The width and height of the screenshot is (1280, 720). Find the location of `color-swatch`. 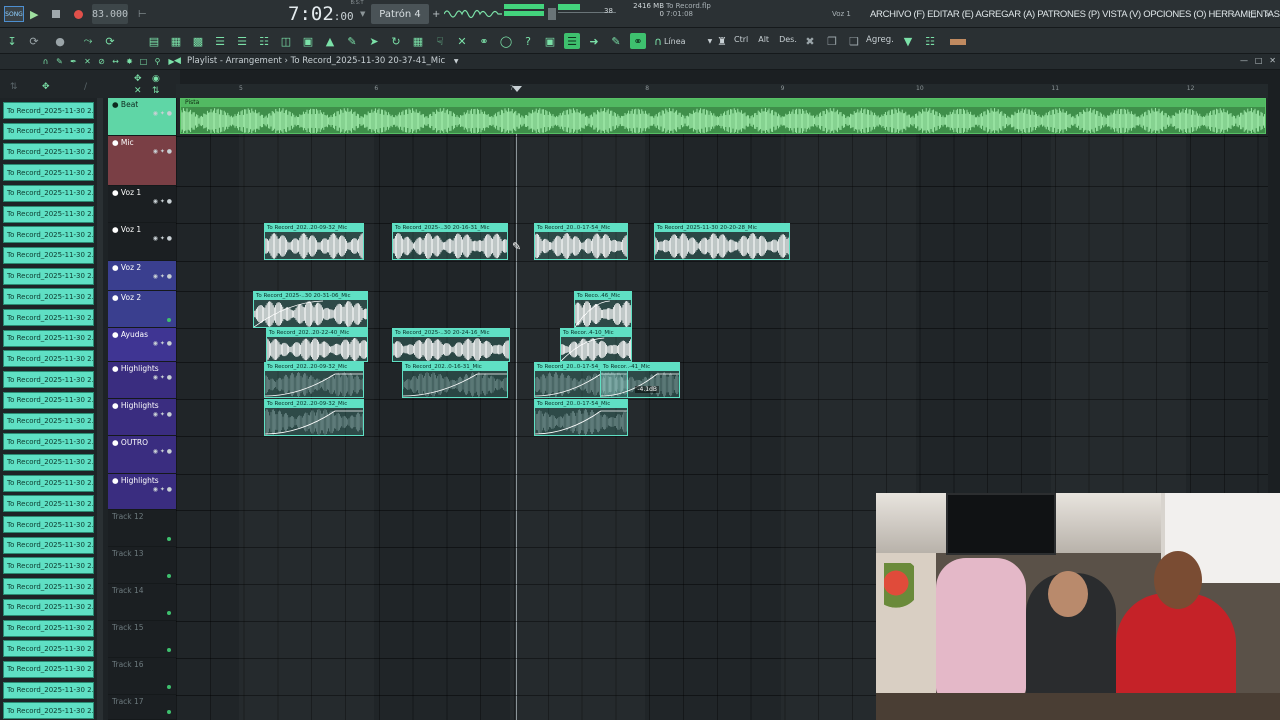

color-swatch is located at coordinates (958, 42).